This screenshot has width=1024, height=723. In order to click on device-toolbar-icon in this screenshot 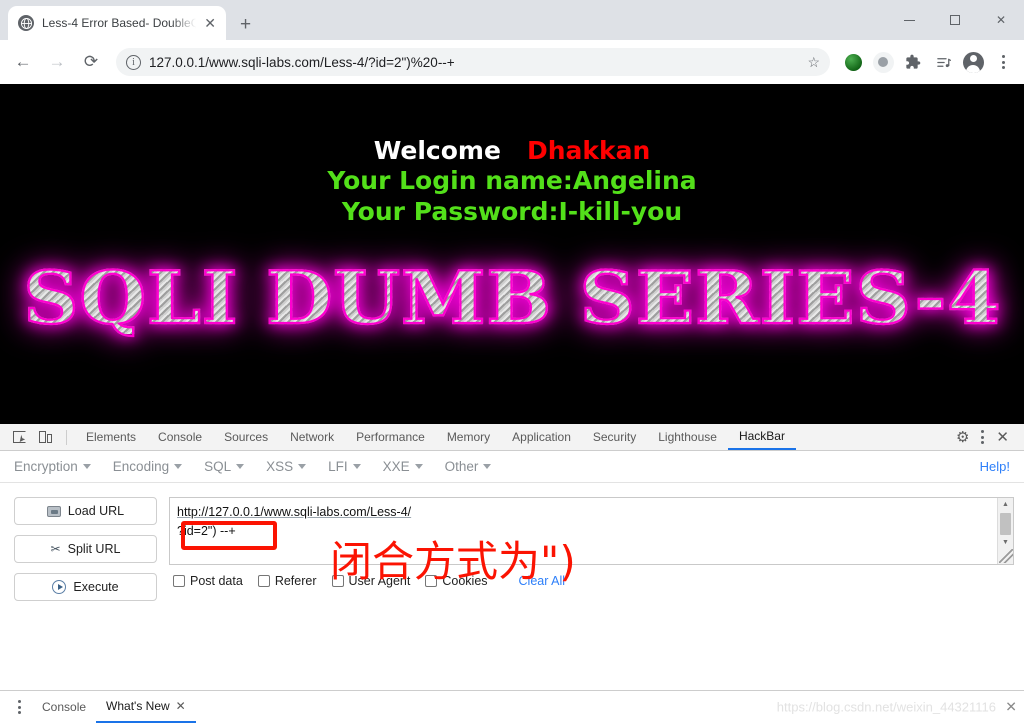, I will do `click(45, 437)`.